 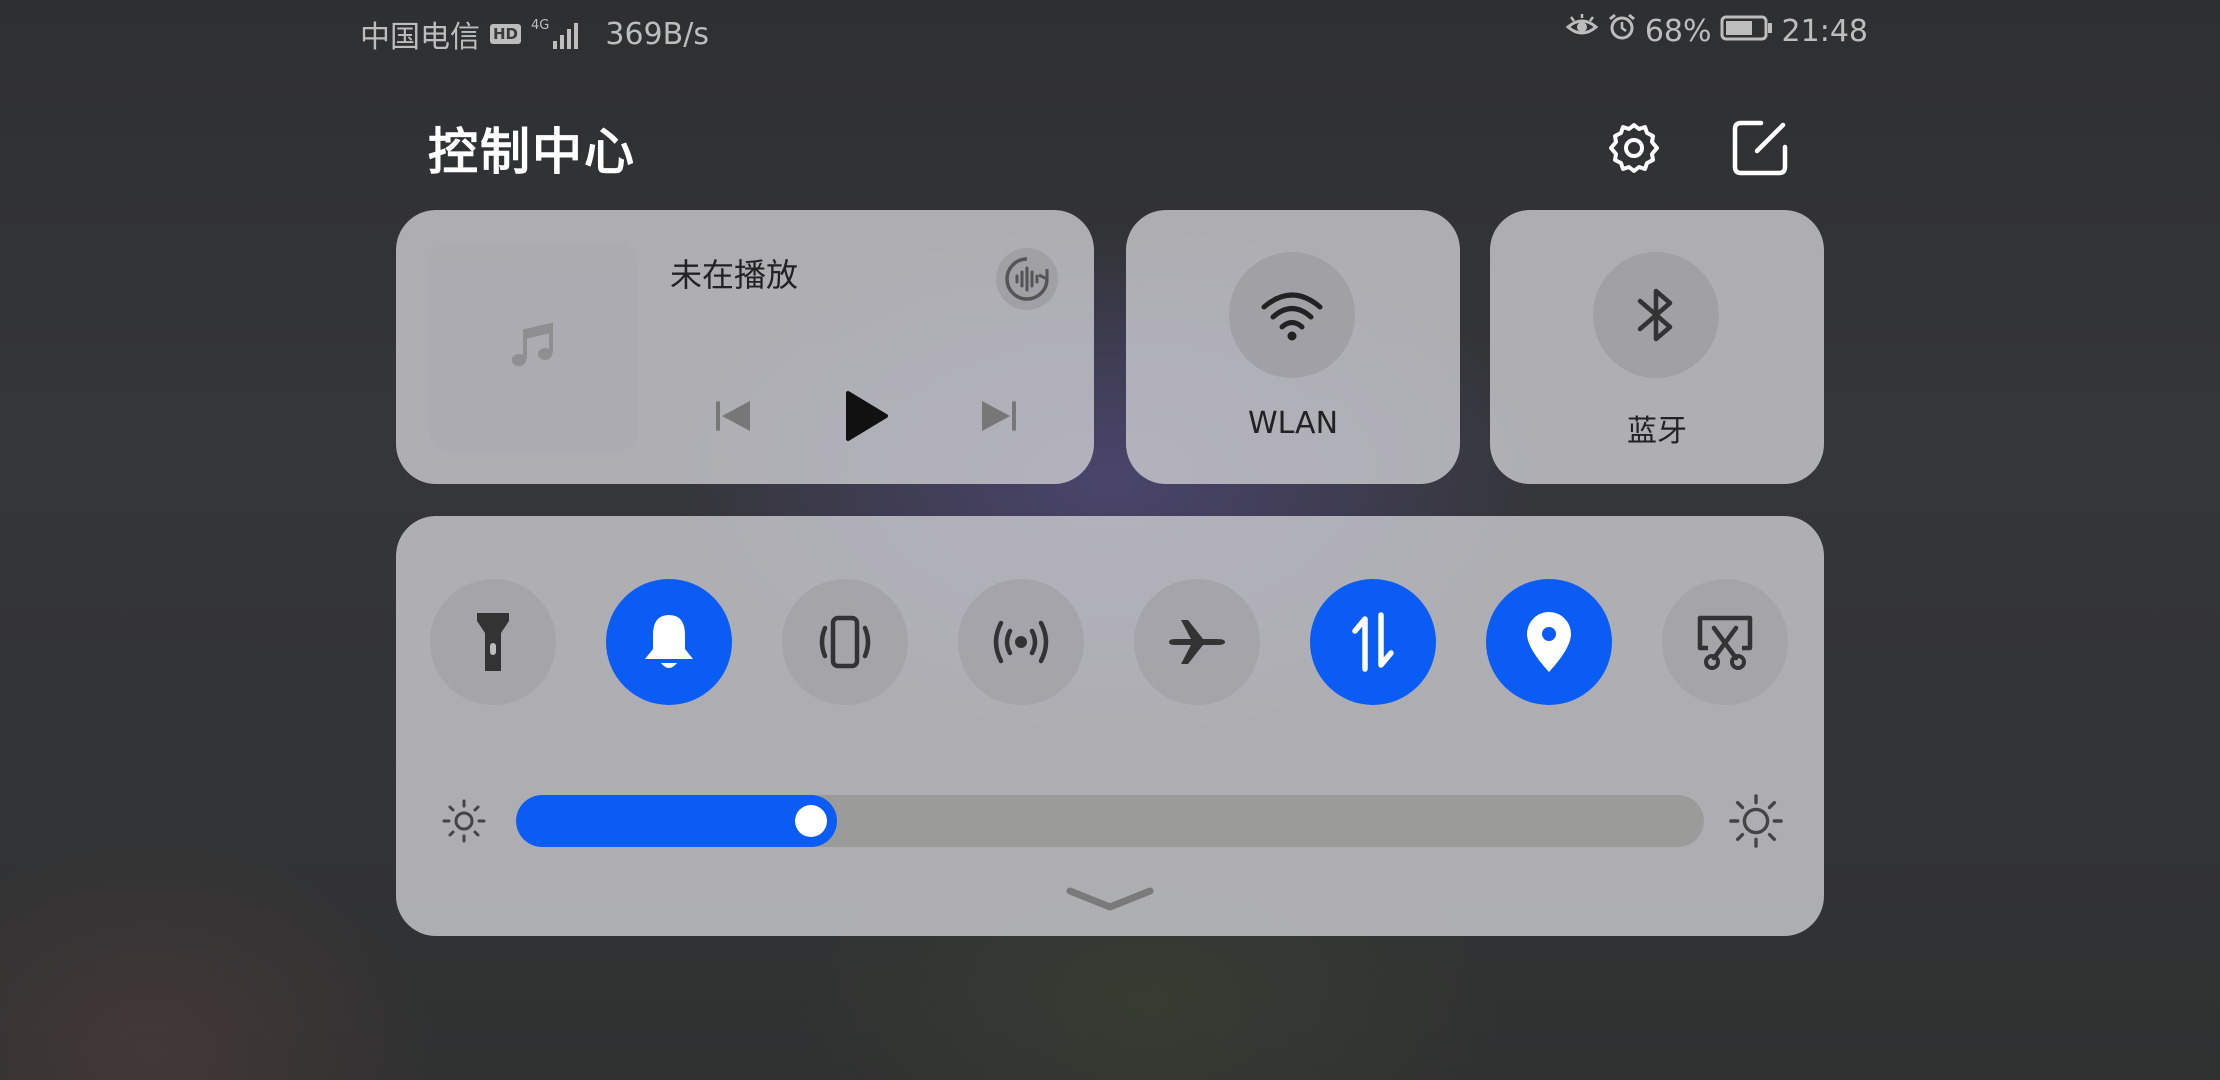 I want to click on hotspot-toggle, so click(x=1021, y=642).